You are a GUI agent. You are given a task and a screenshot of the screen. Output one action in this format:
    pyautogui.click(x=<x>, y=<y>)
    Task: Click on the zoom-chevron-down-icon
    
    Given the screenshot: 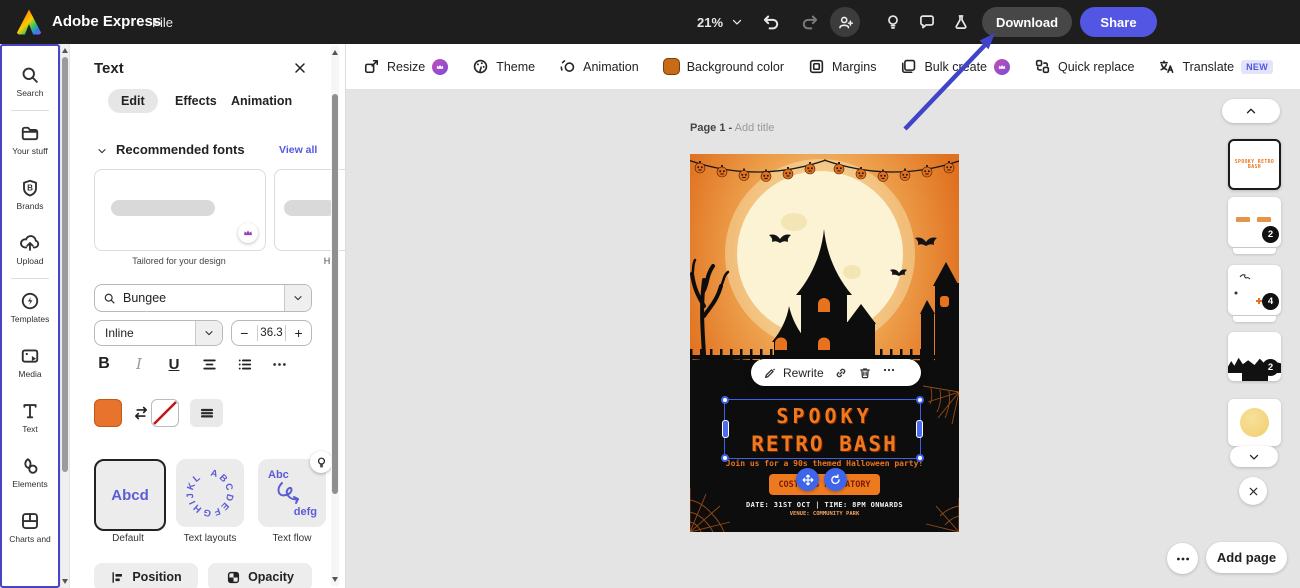 What is the action you would take?
    pyautogui.click(x=737, y=22)
    